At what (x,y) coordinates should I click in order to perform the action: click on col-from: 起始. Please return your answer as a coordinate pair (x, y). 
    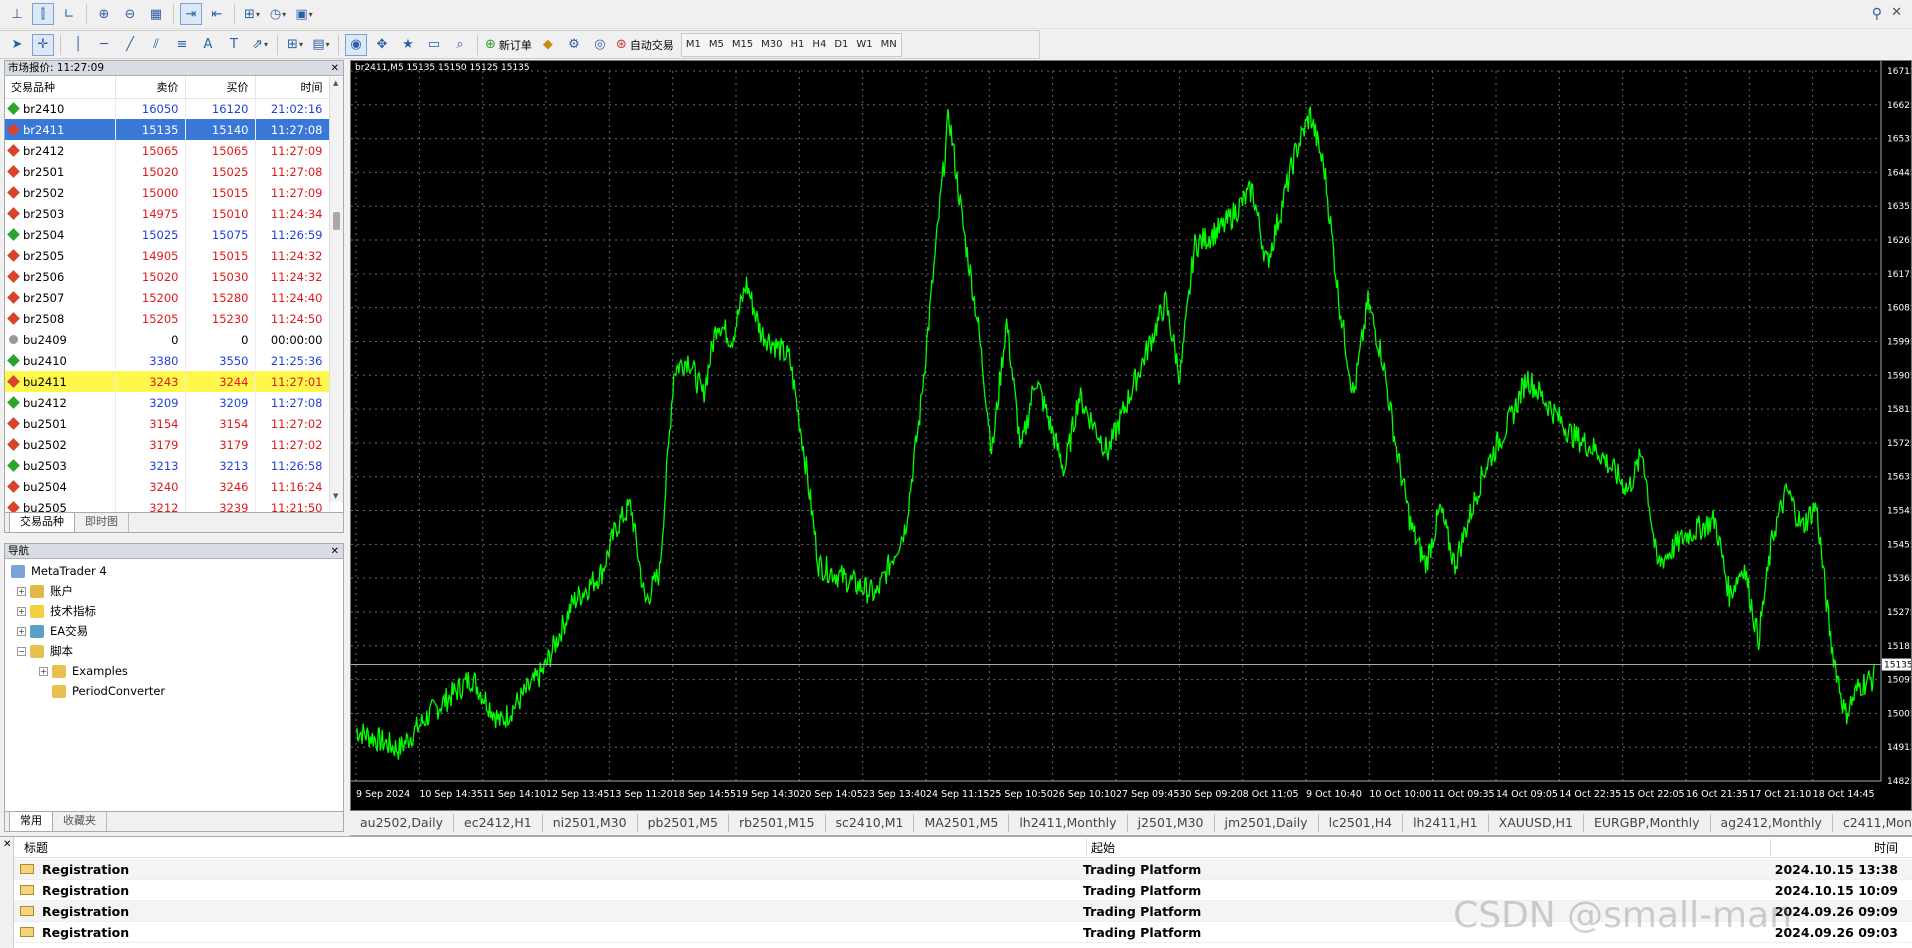
    Looking at the image, I should click on (1429, 847).